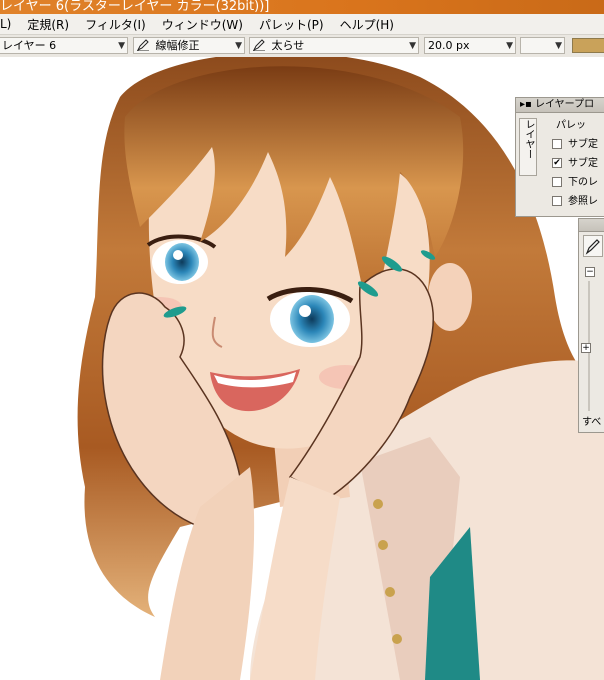 The height and width of the screenshot is (680, 604). What do you see at coordinates (291, 24) in the screenshot?
I see `menu-item-palette: パレット(P)` at bounding box center [291, 24].